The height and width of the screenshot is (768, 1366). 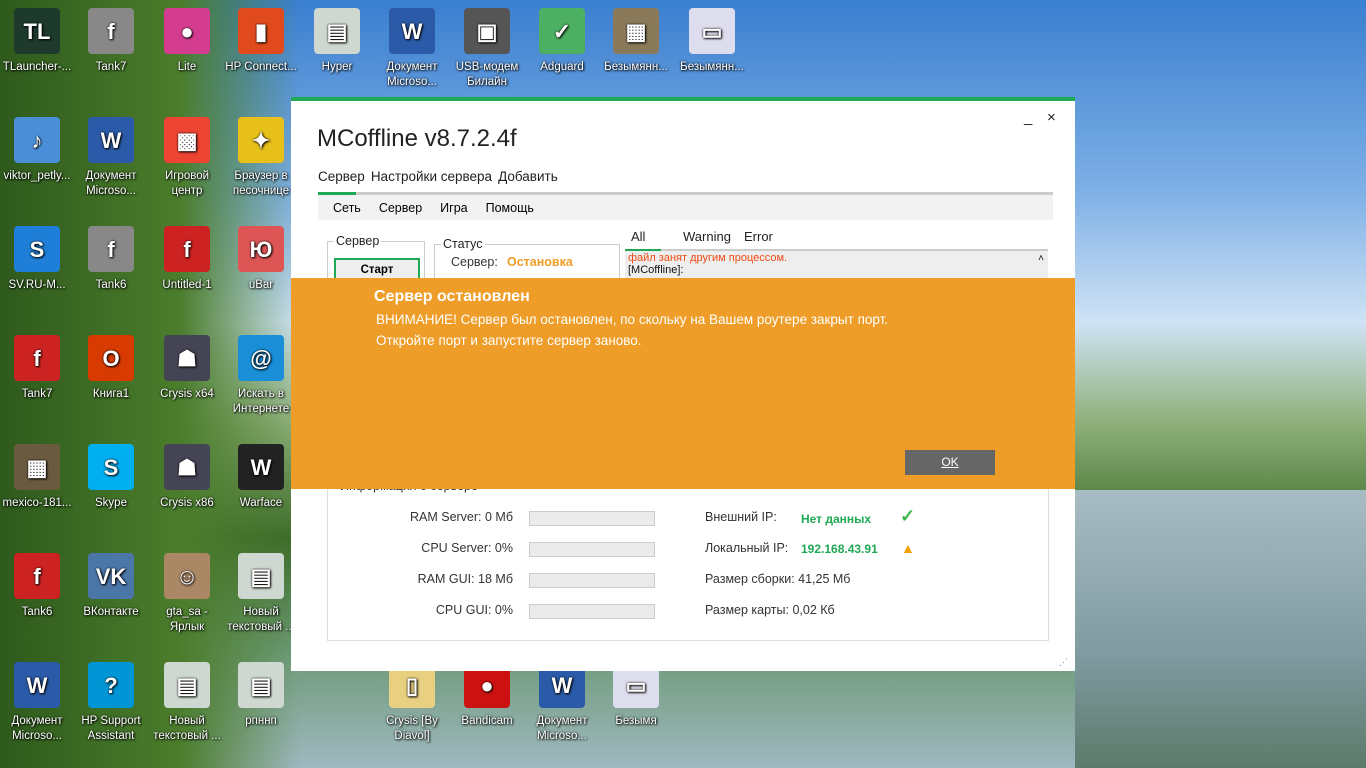 I want to click on log-tab-warning: Warning, so click(x=707, y=236).